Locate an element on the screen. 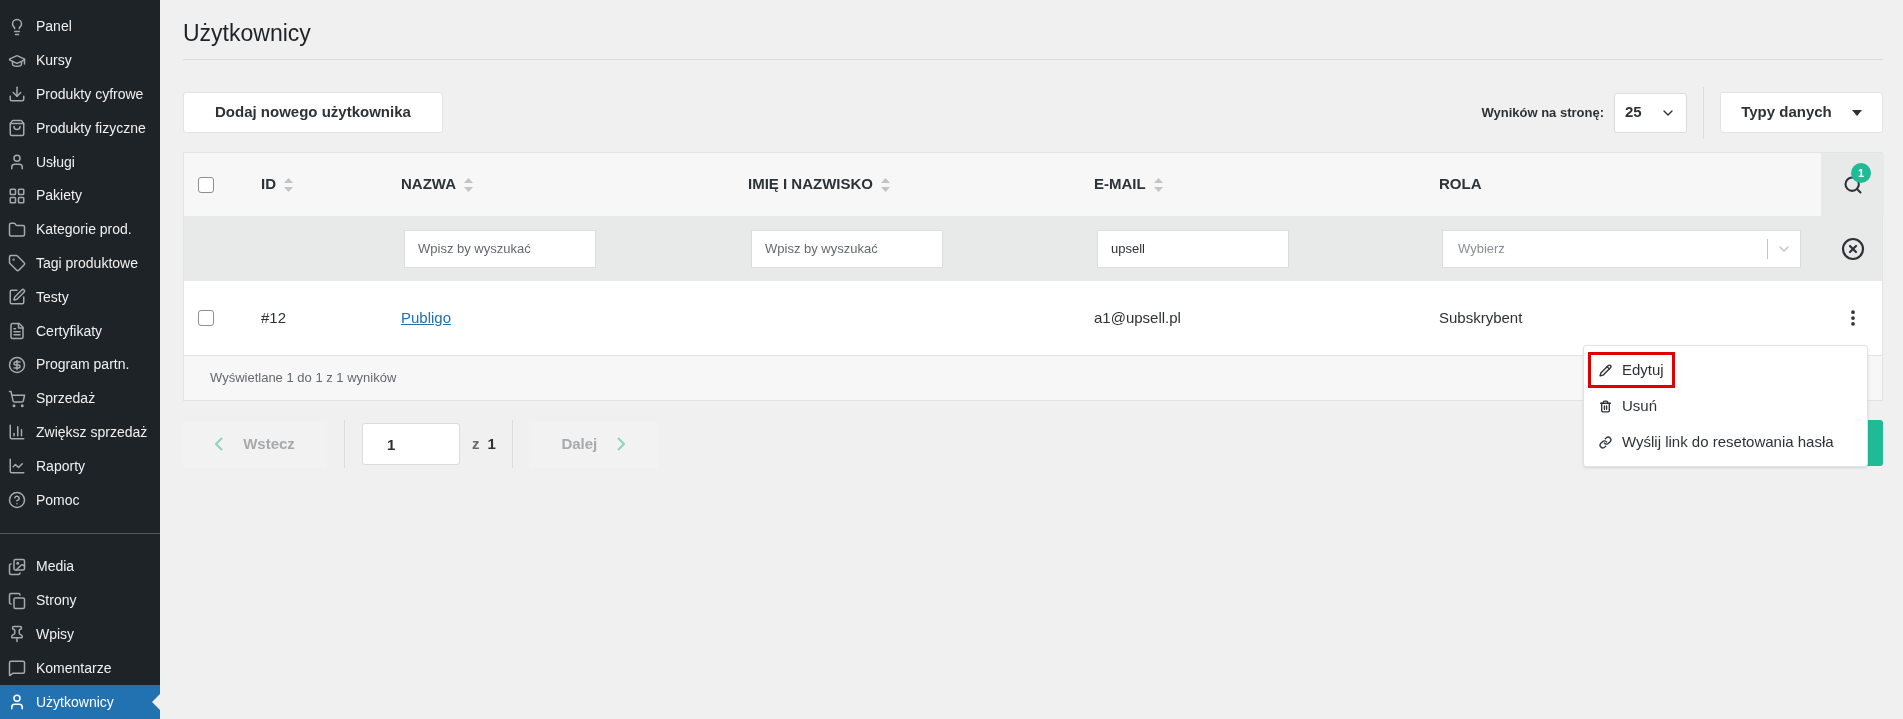 This screenshot has height=719, width=1903. tag-icon is located at coordinates (17, 263).